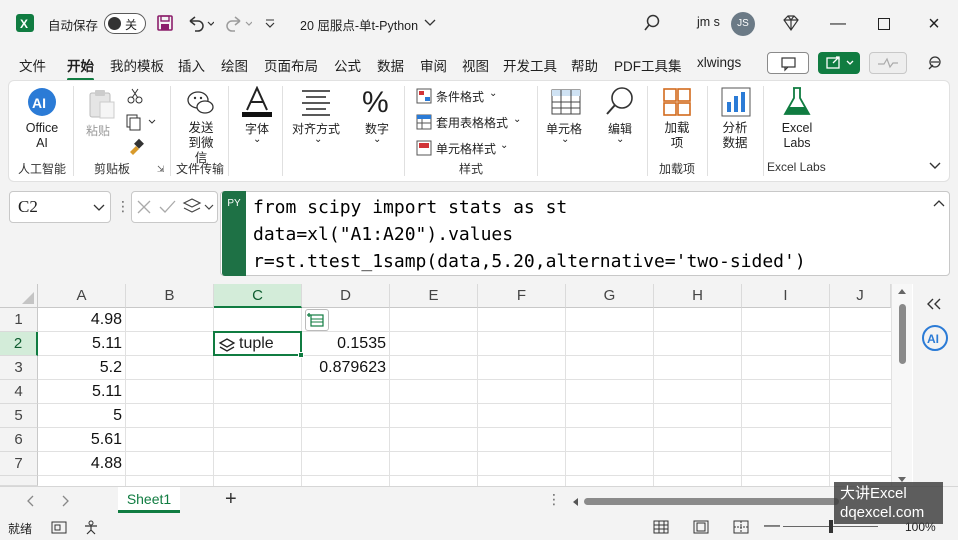 This screenshot has height=540, width=958. What do you see at coordinates (466, 148) in the screenshot?
I see `cell-style-button: 单元格样式` at bounding box center [466, 148].